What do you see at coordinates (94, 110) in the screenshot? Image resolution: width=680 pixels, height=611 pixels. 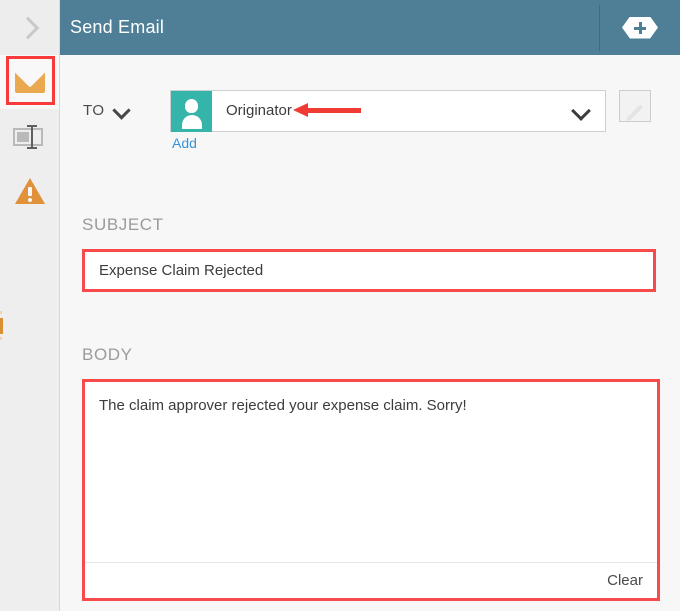 I see `to-label: TO` at bounding box center [94, 110].